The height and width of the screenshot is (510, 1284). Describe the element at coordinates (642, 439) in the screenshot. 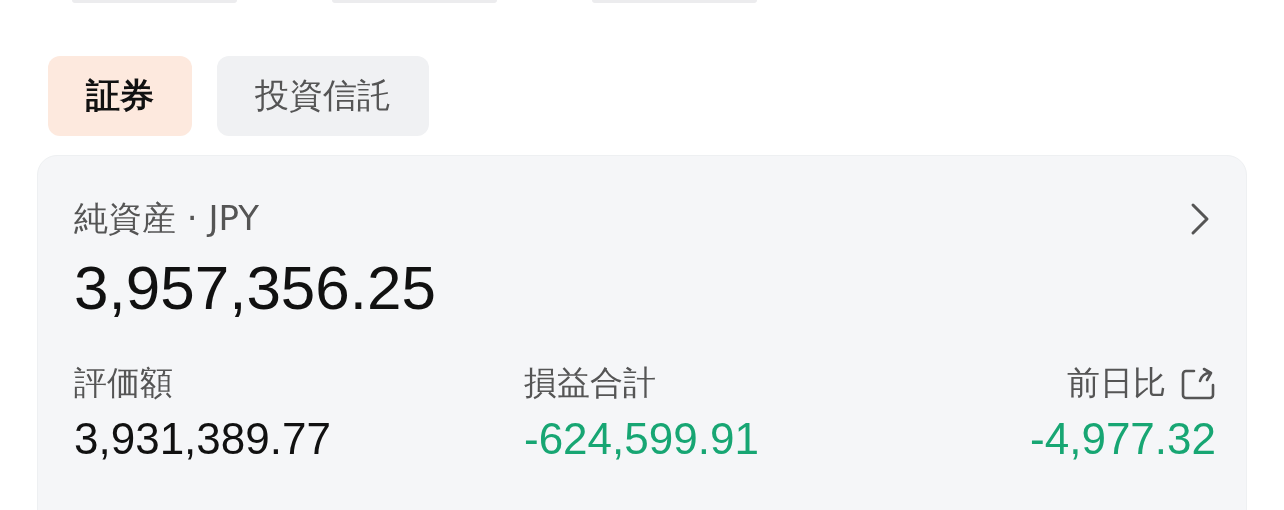

I see `metric-value: -624,599.91` at that location.